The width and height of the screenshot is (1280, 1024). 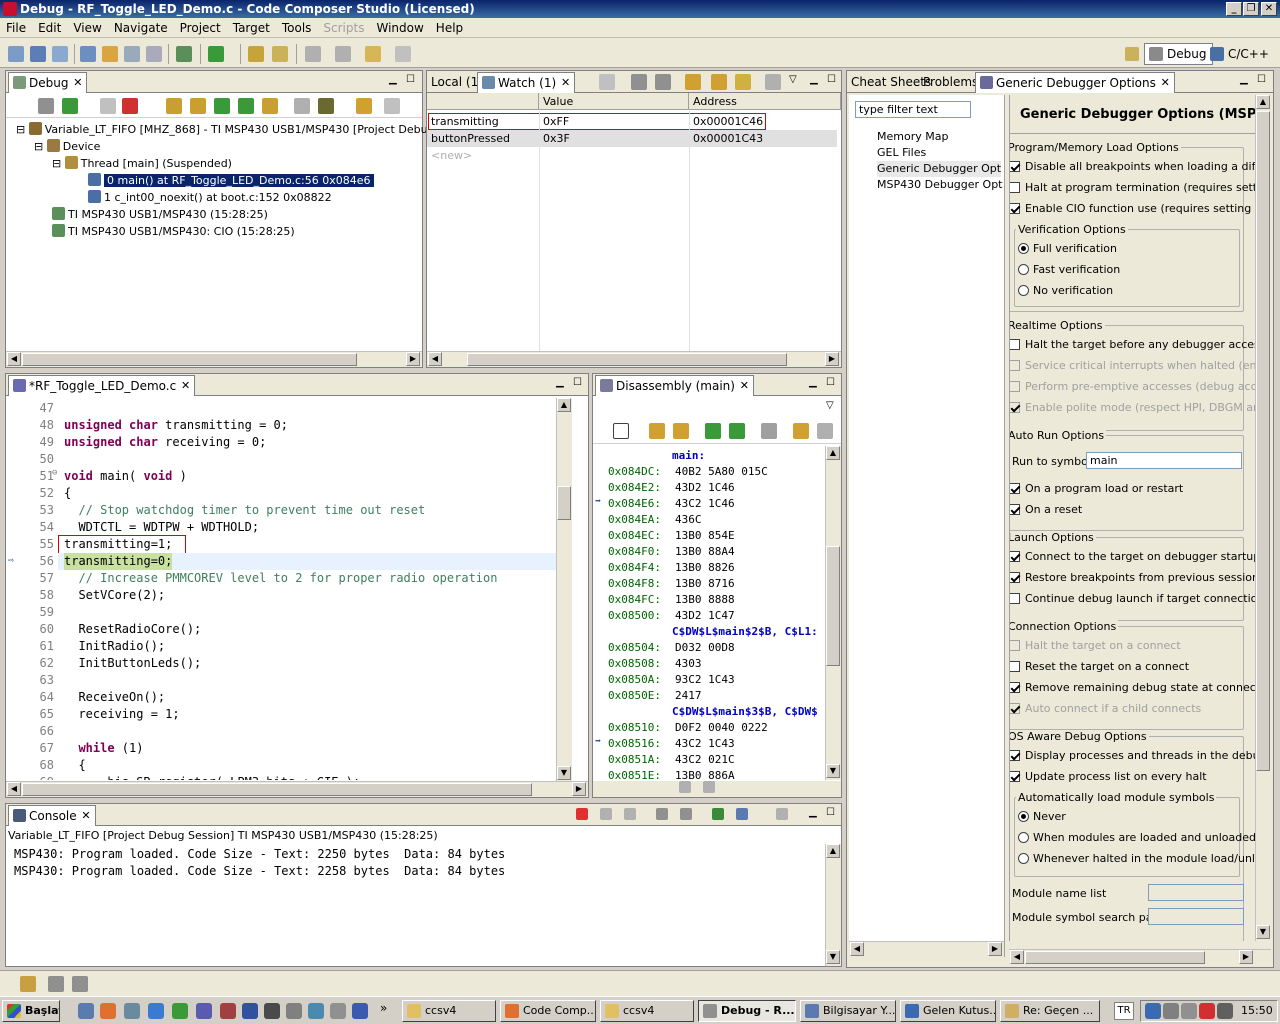 What do you see at coordinates (373, 54) in the screenshot?
I see `back-icon` at bounding box center [373, 54].